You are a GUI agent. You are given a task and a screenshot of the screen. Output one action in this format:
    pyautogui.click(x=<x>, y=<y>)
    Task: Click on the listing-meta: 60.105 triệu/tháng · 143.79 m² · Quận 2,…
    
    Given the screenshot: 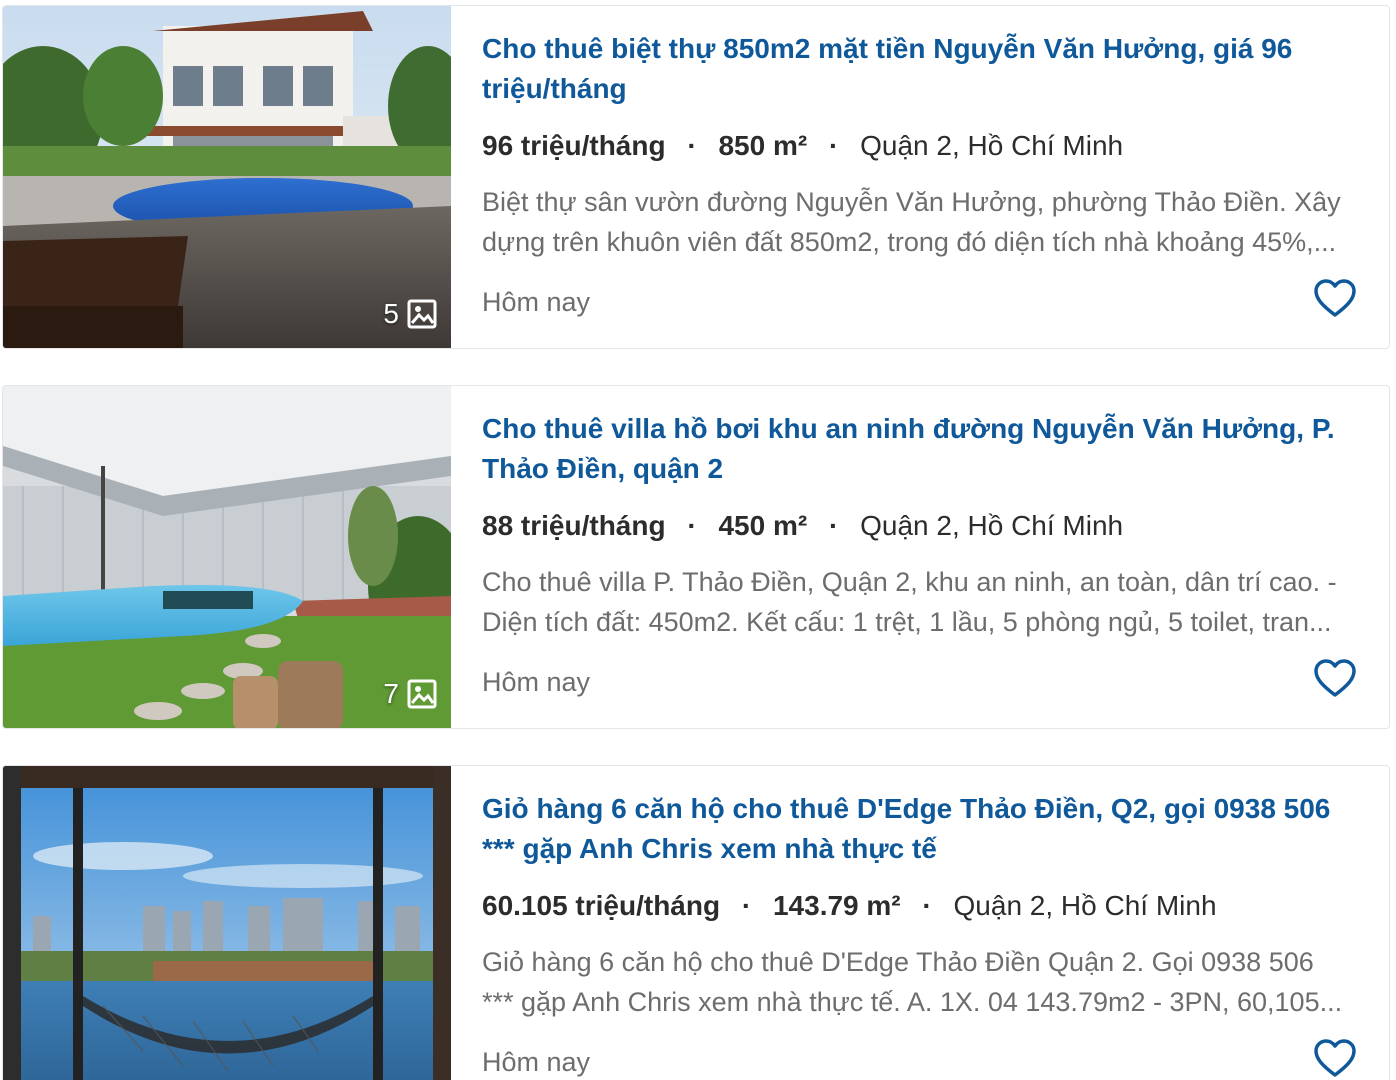 What is the action you would take?
    pyautogui.click(x=849, y=906)
    